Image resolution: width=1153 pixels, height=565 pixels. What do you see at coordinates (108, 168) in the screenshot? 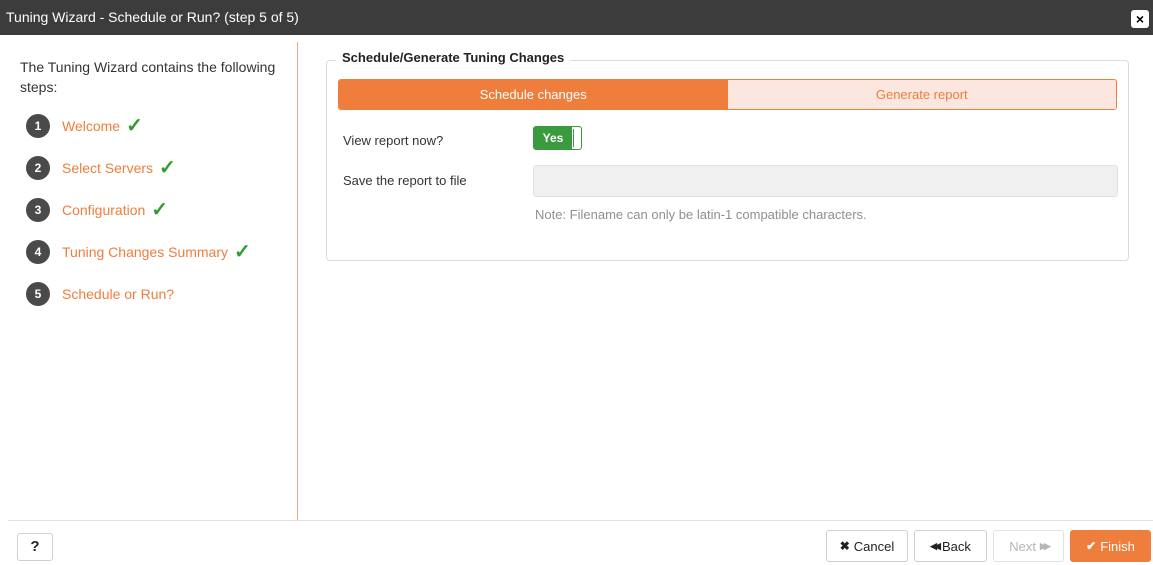
I see `step-label: Select Servers` at bounding box center [108, 168].